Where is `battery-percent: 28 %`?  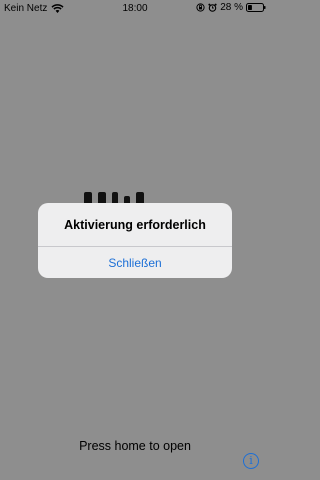
battery-percent: 28 % is located at coordinates (231, 7).